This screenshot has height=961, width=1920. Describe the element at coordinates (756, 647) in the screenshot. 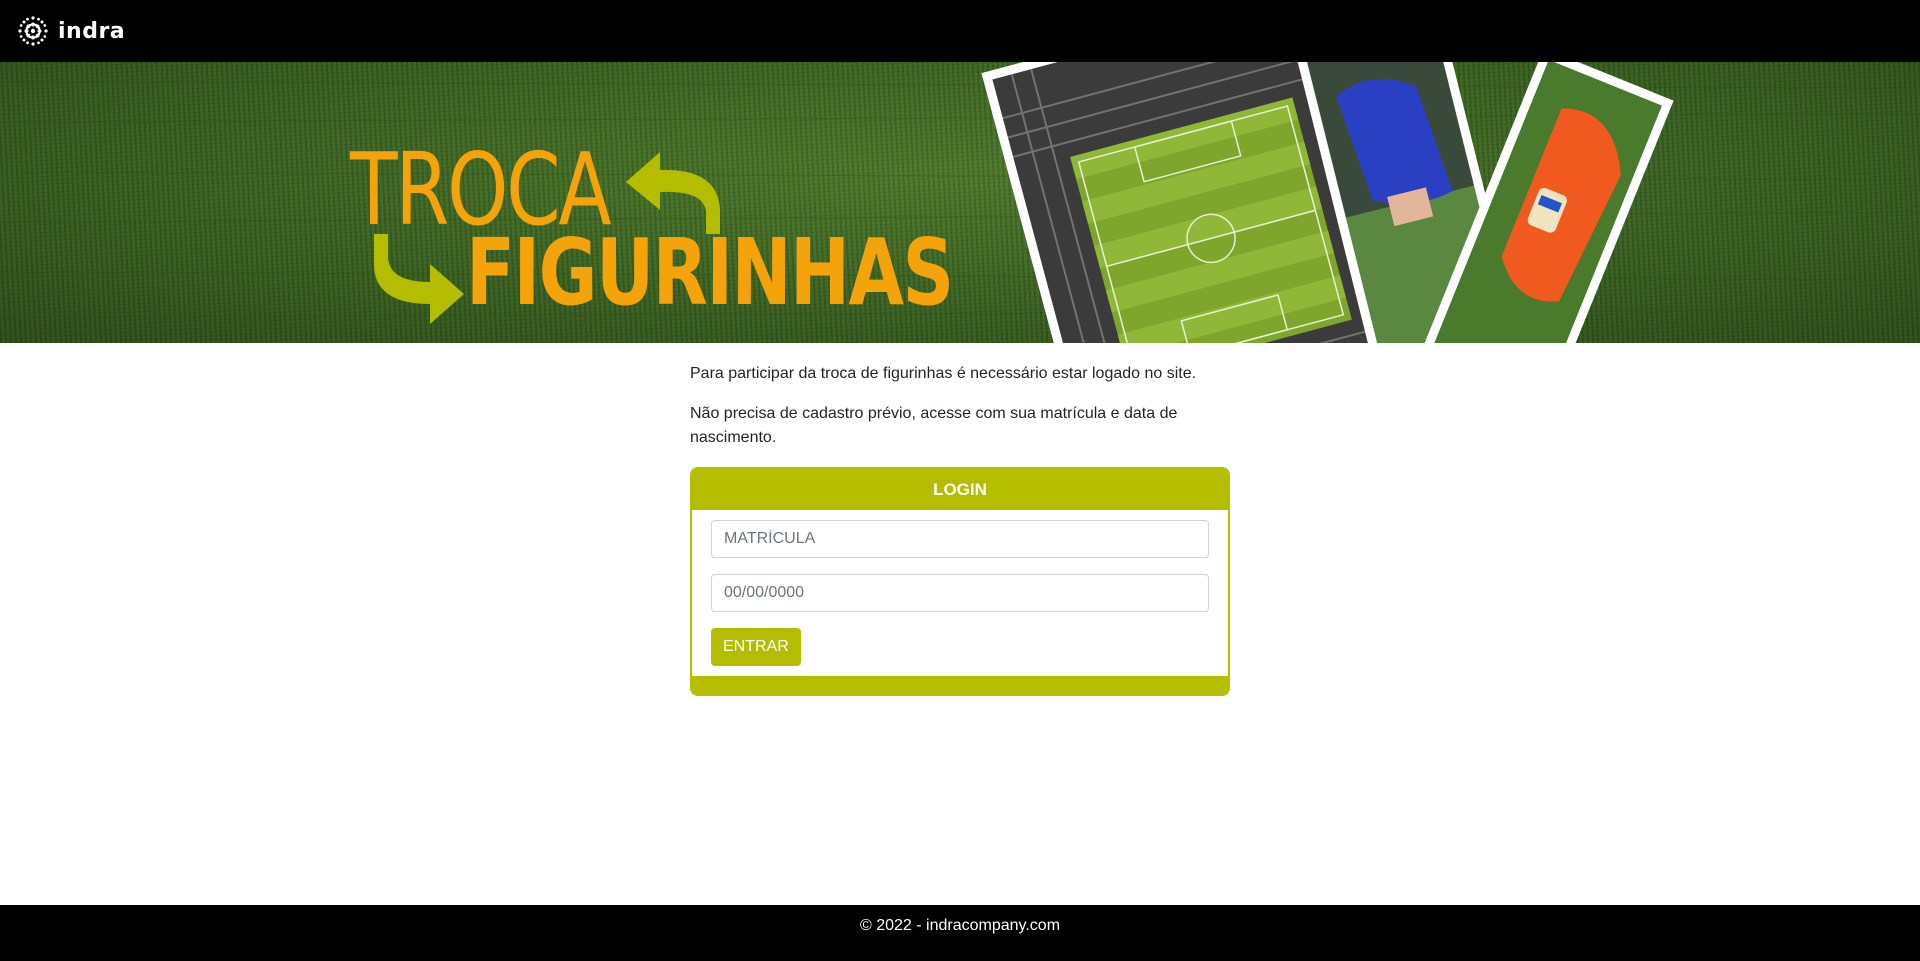

I see `login-submit-button: ENTRAR` at that location.